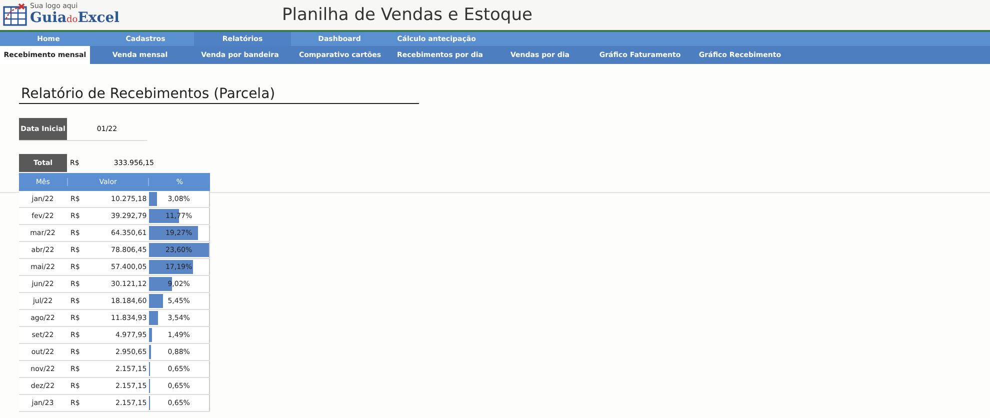 Image resolution: width=990 pixels, height=418 pixels. Describe the element at coordinates (407, 15) in the screenshot. I see `sheet-title: Planilha de Vendas e Estoque` at that location.